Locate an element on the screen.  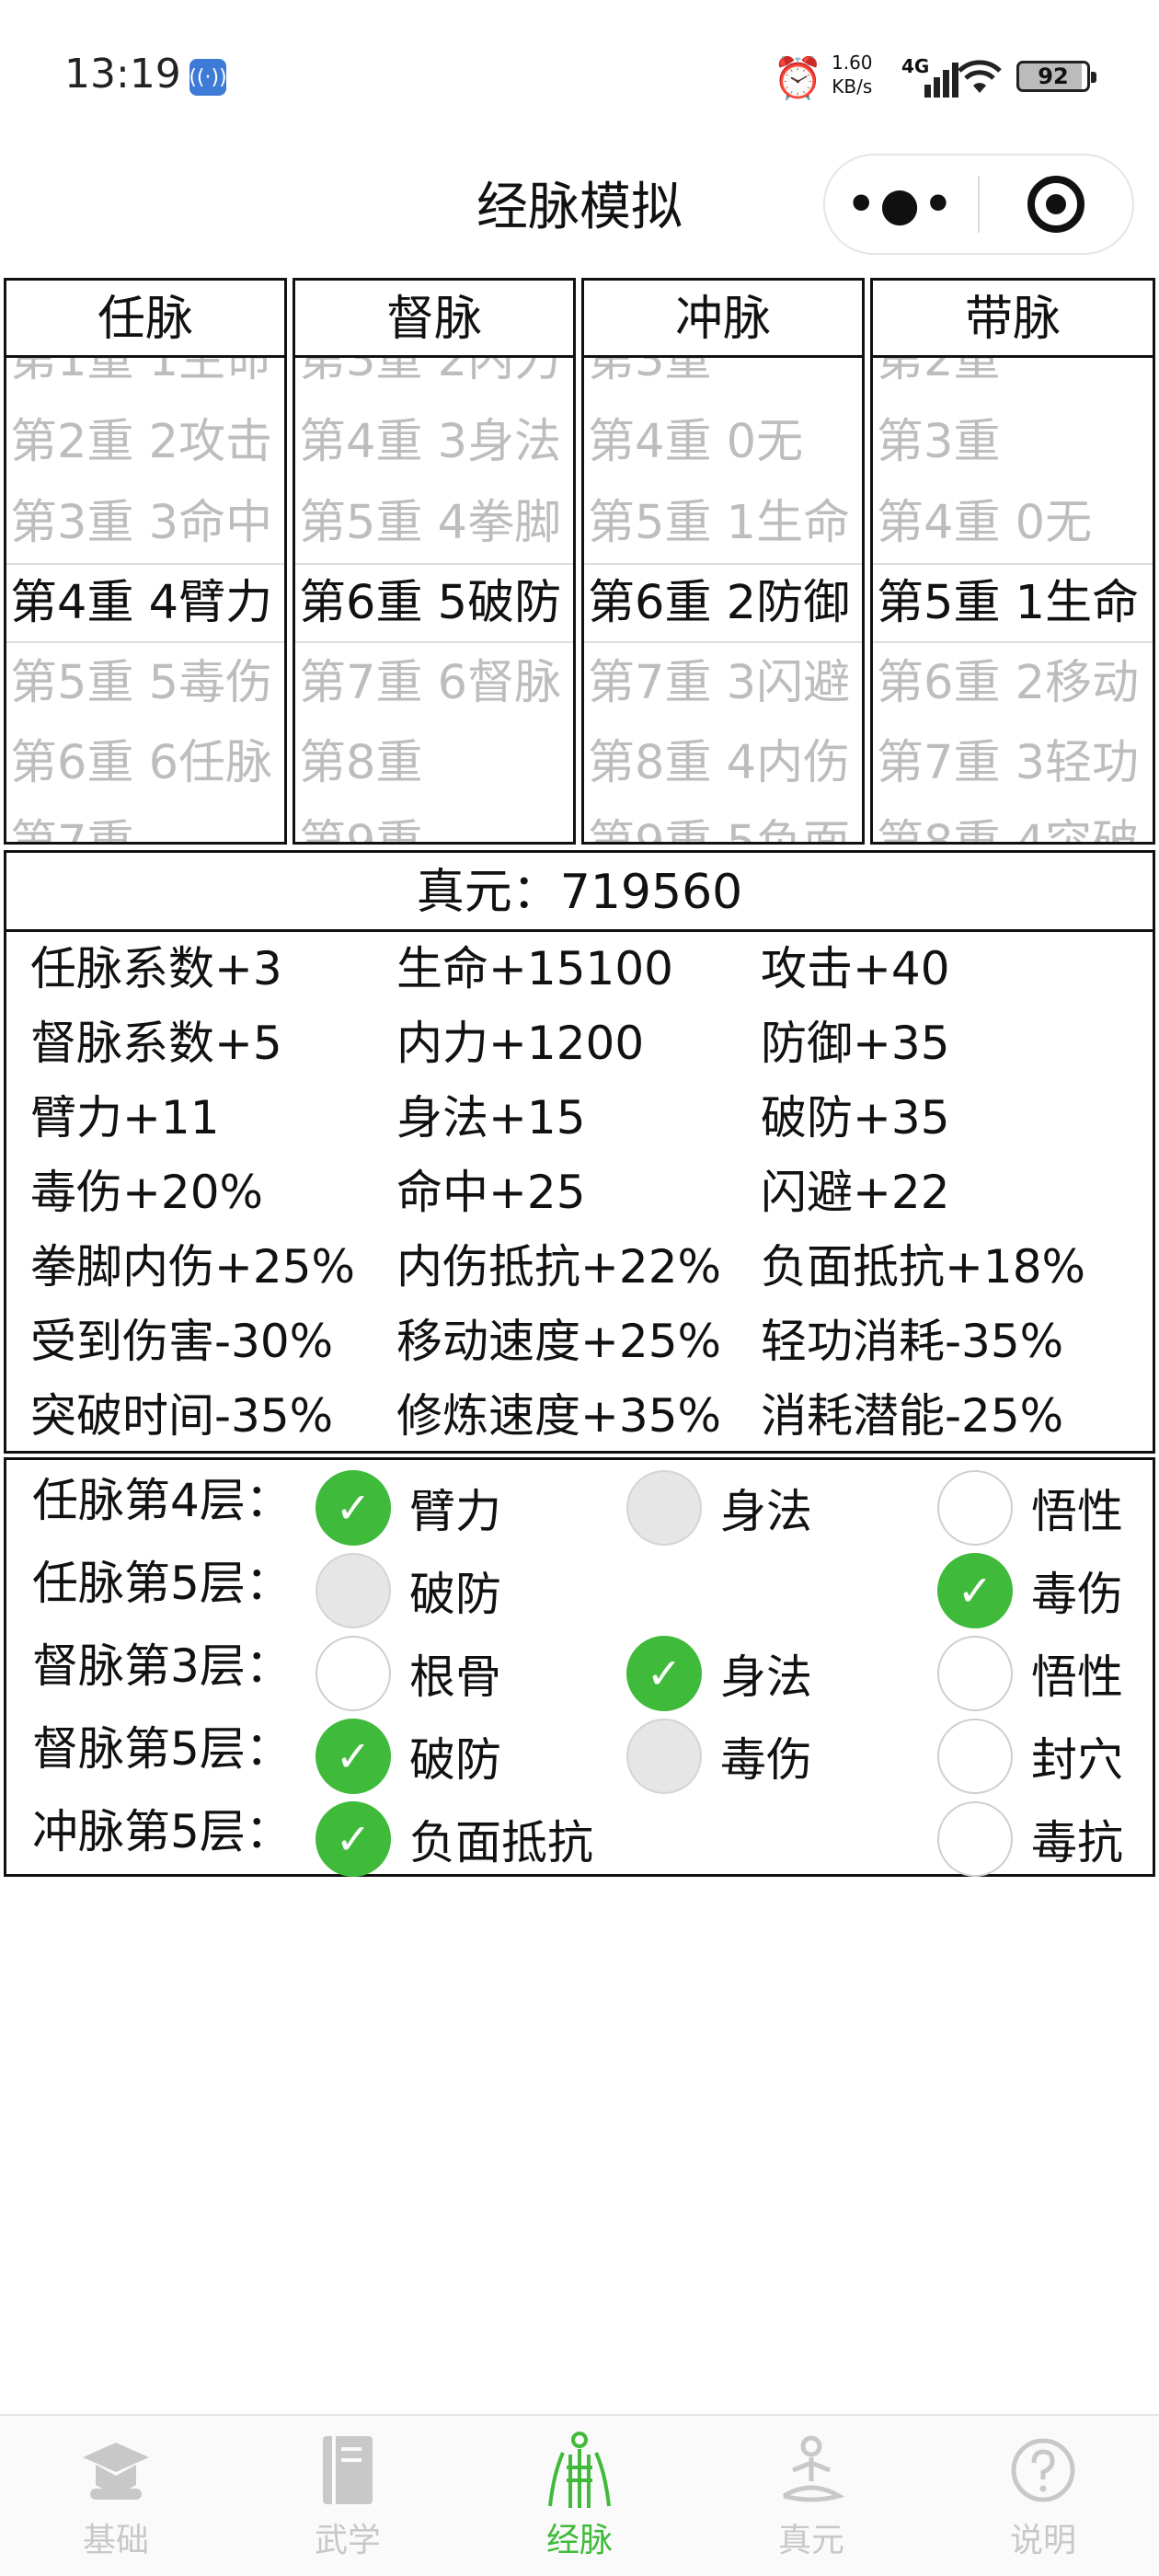
tab-meridian: 经脉 is located at coordinates (579, 2496).